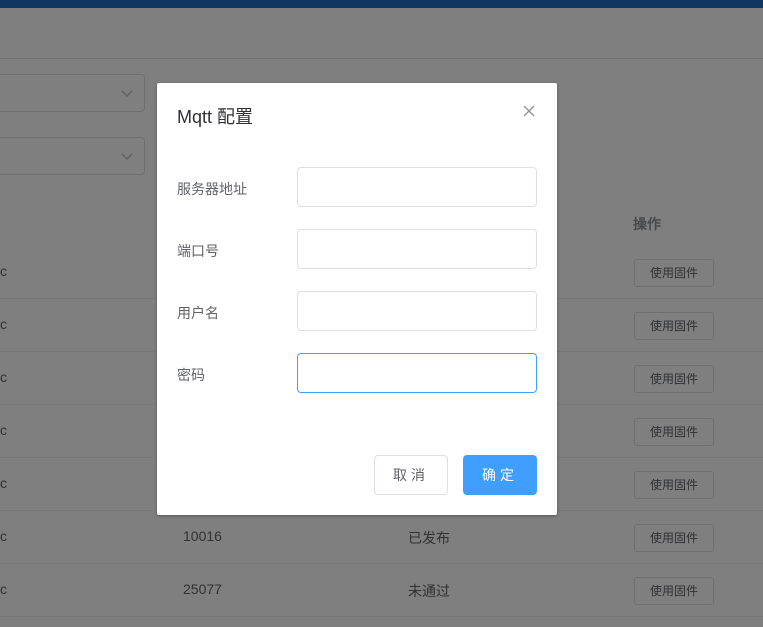 The height and width of the screenshot is (627, 763). Describe the element at coordinates (215, 117) in the screenshot. I see `dialog-title: Mqtt 配置` at that location.